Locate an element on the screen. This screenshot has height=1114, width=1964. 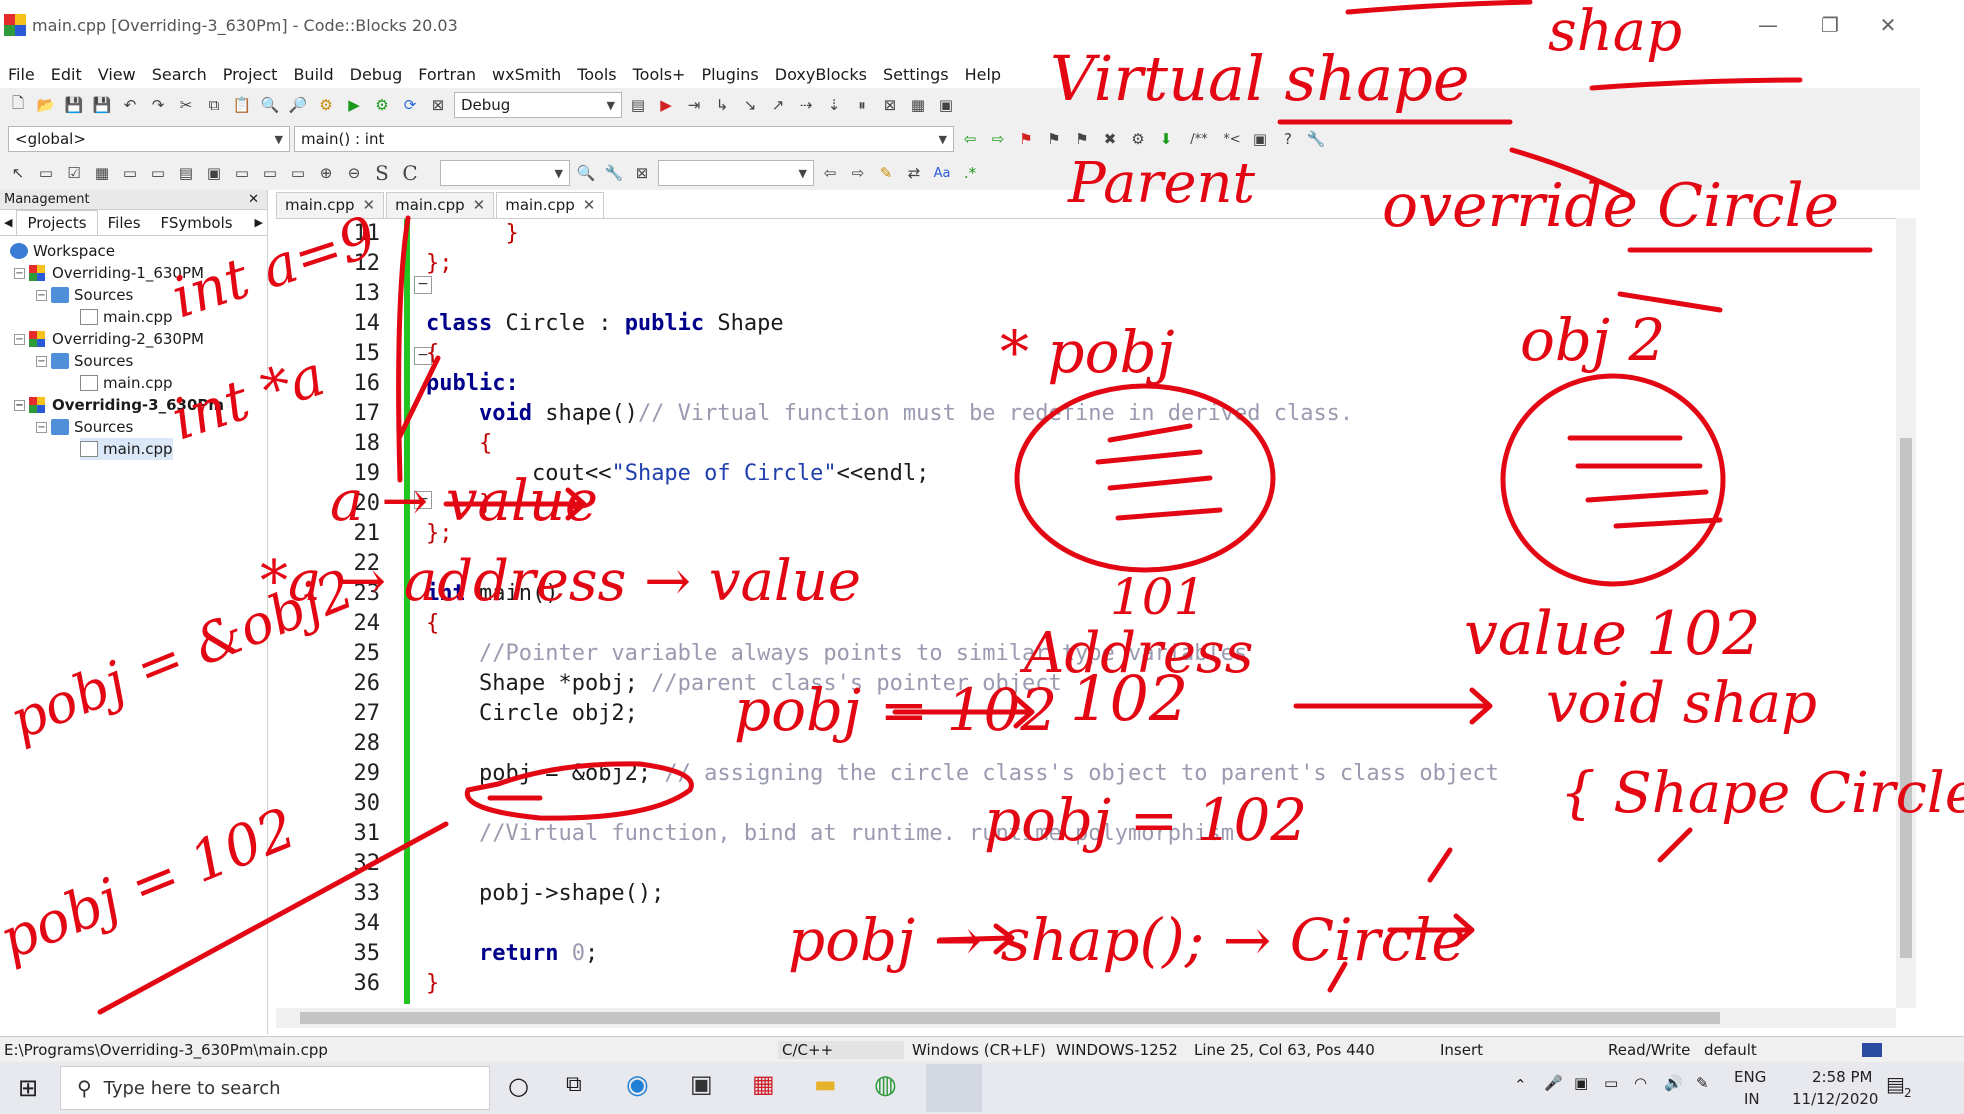
network-app-icon: ▣ is located at coordinates (1581, 1083).